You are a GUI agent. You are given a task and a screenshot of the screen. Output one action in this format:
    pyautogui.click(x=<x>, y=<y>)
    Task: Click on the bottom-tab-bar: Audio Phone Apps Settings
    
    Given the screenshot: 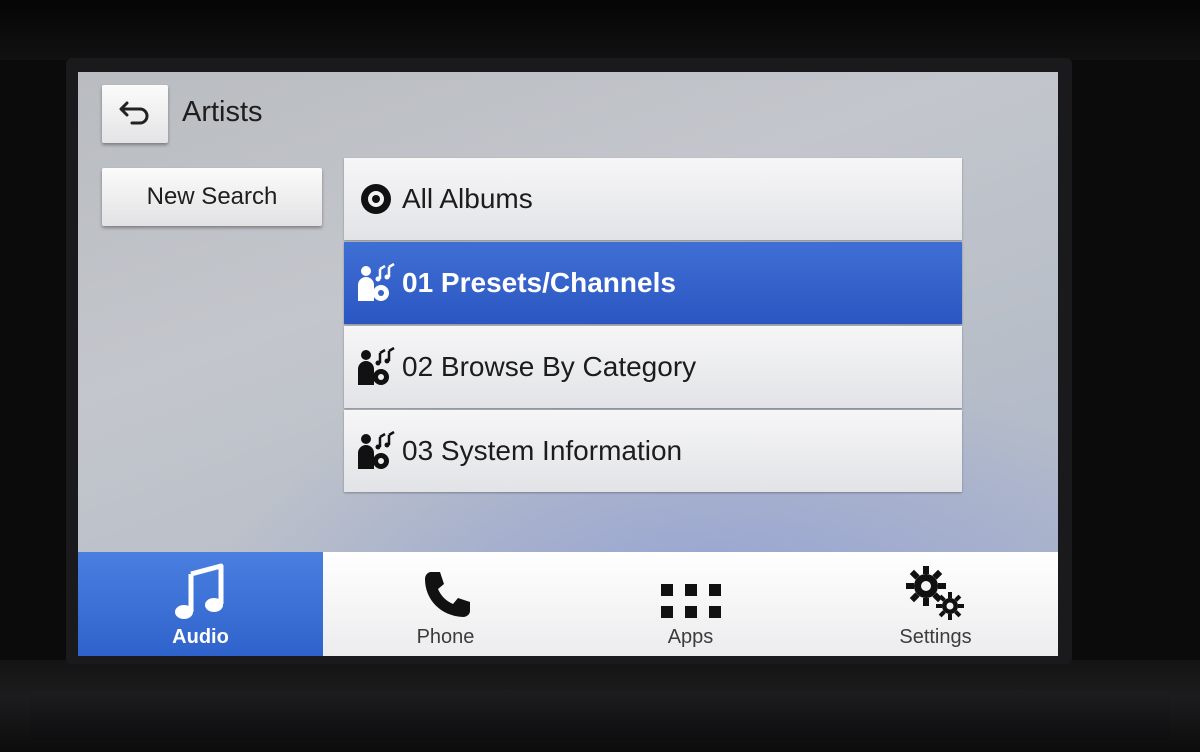 What is the action you would take?
    pyautogui.click(x=568, y=604)
    